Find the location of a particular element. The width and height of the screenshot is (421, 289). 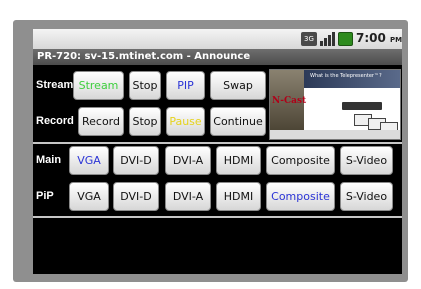

pip-row-label: PiP is located at coordinates (45, 196).